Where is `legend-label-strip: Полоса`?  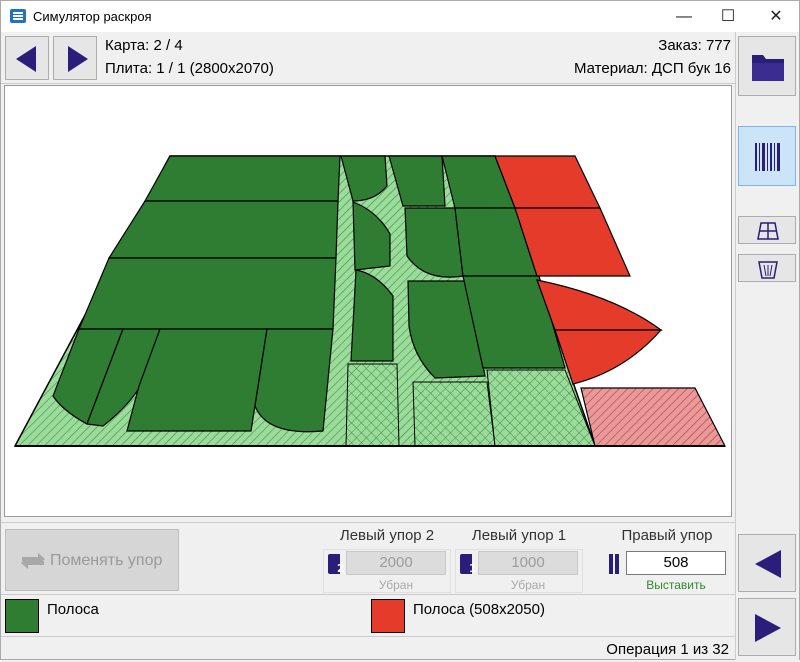
legend-label-strip: Полоса is located at coordinates (73, 609).